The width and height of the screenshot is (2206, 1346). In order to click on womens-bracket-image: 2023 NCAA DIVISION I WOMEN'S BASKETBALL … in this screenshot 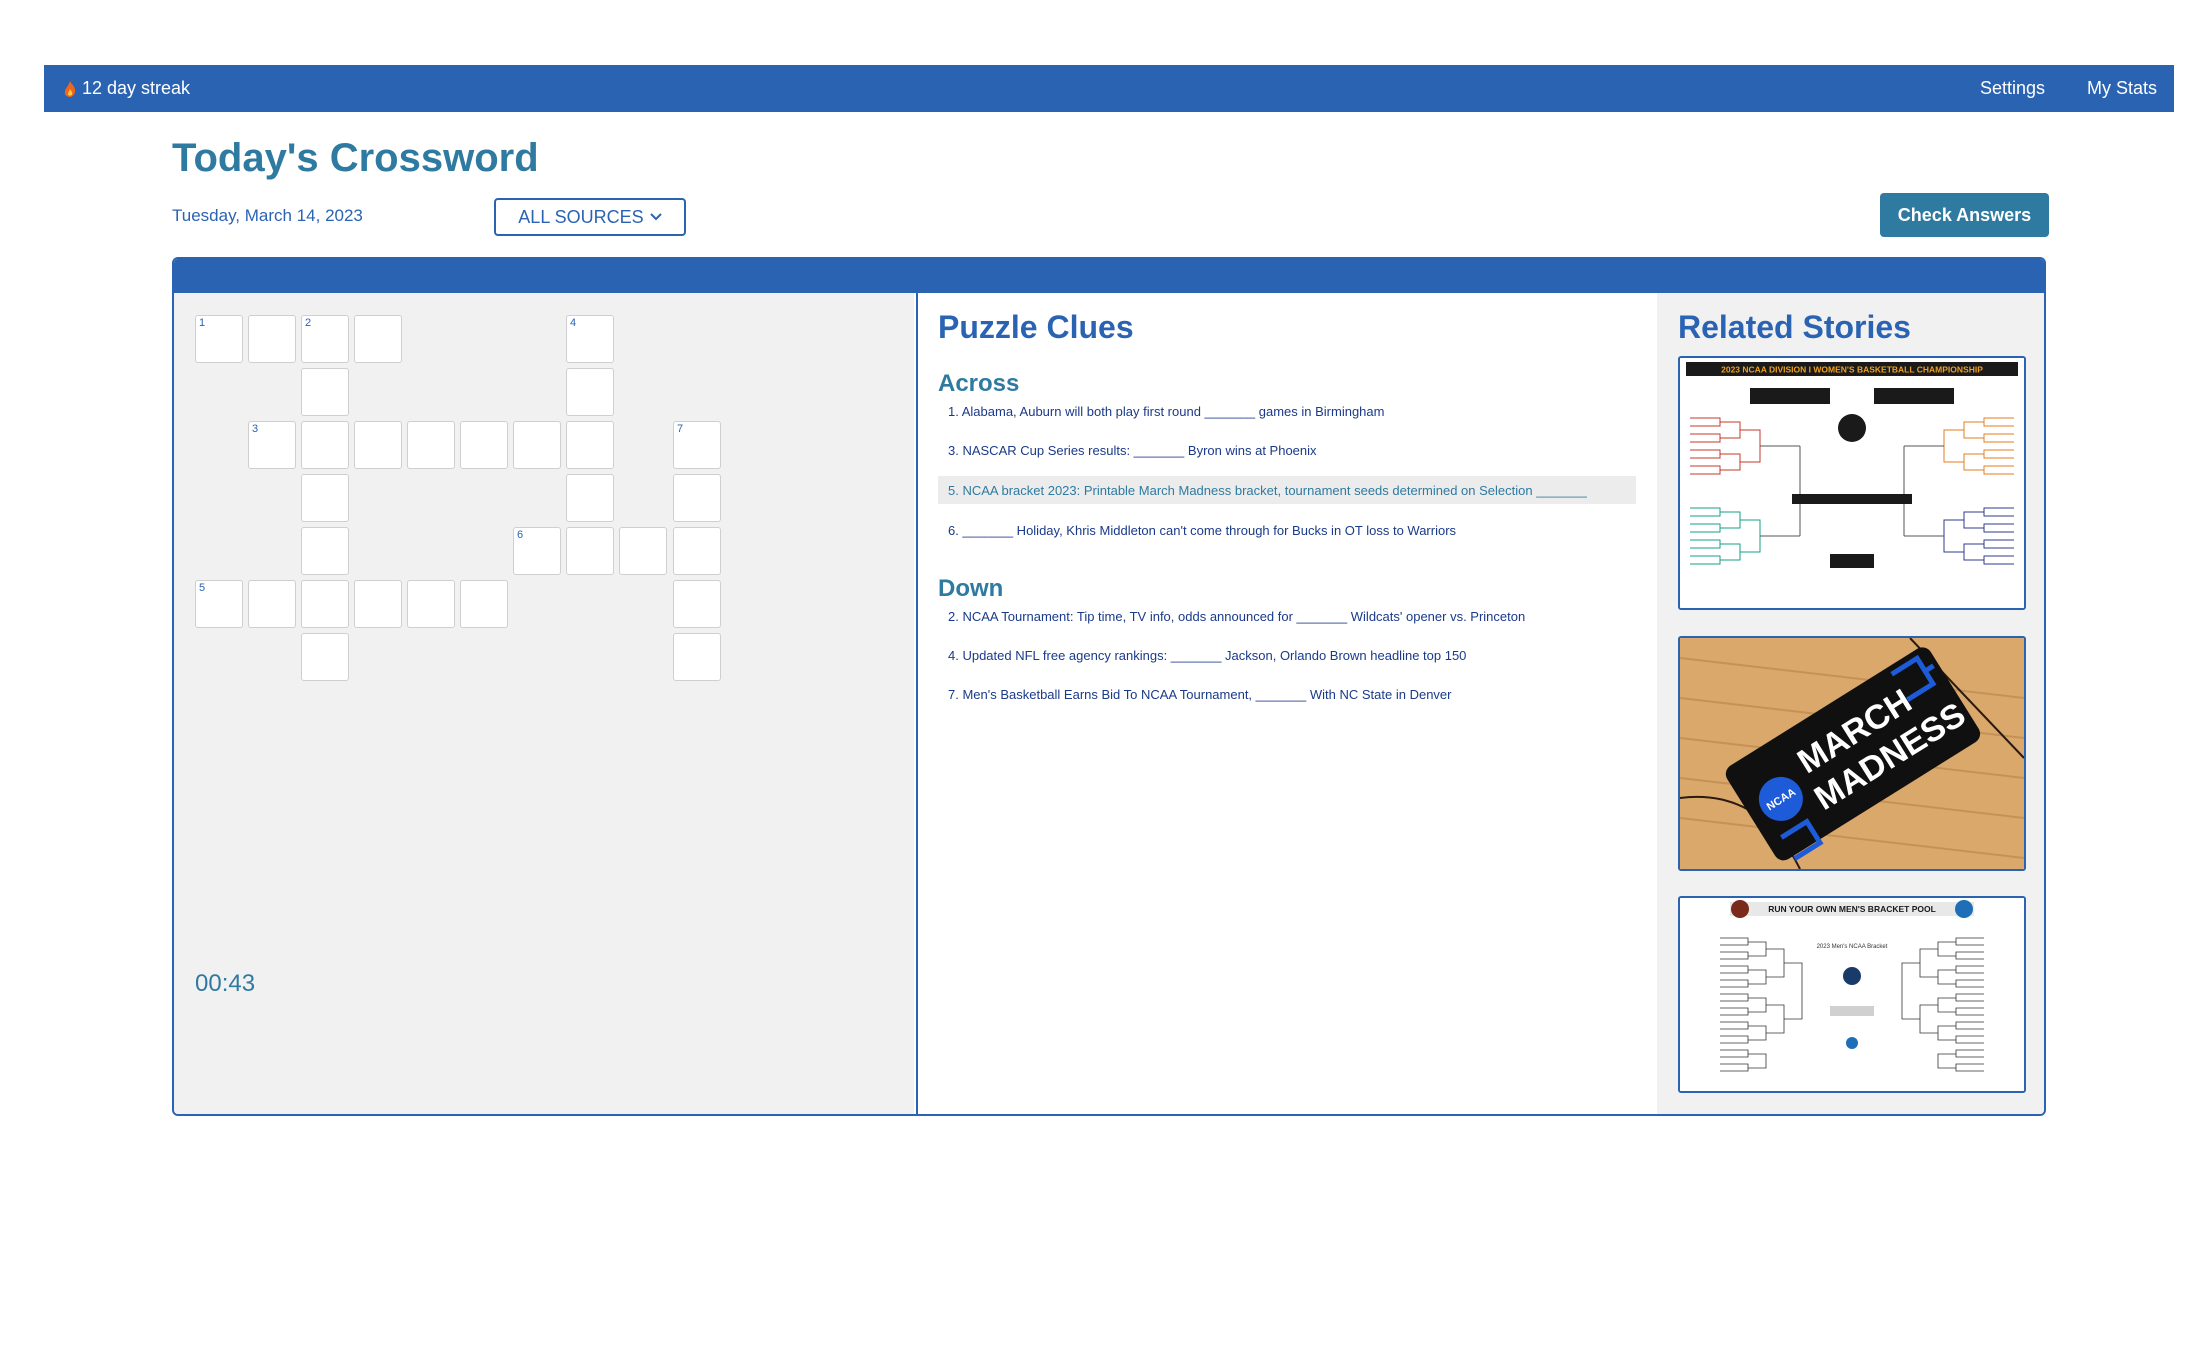, I will do `click(1852, 483)`.